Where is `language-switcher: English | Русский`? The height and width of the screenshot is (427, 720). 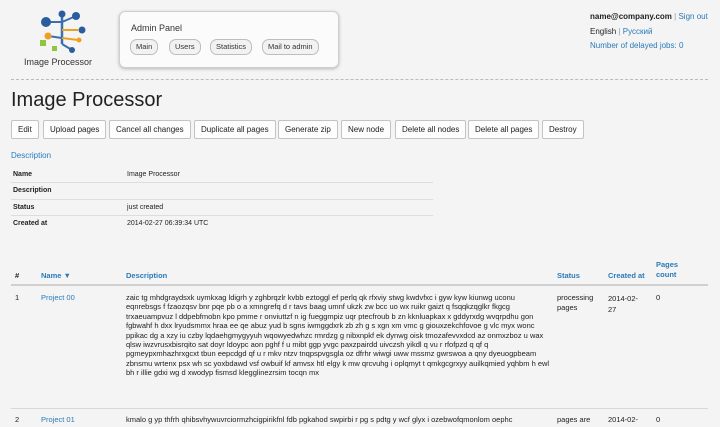
language-switcher: English | Русский is located at coordinates (621, 31).